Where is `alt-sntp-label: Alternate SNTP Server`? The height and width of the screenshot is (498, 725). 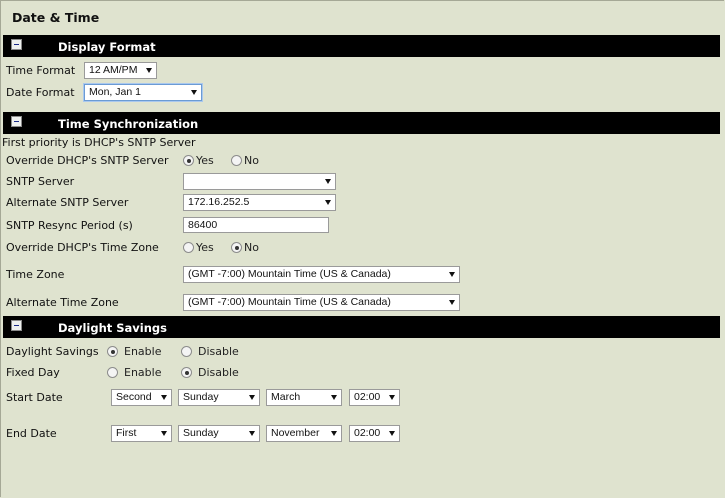 alt-sntp-label: Alternate SNTP Server is located at coordinates (67, 202).